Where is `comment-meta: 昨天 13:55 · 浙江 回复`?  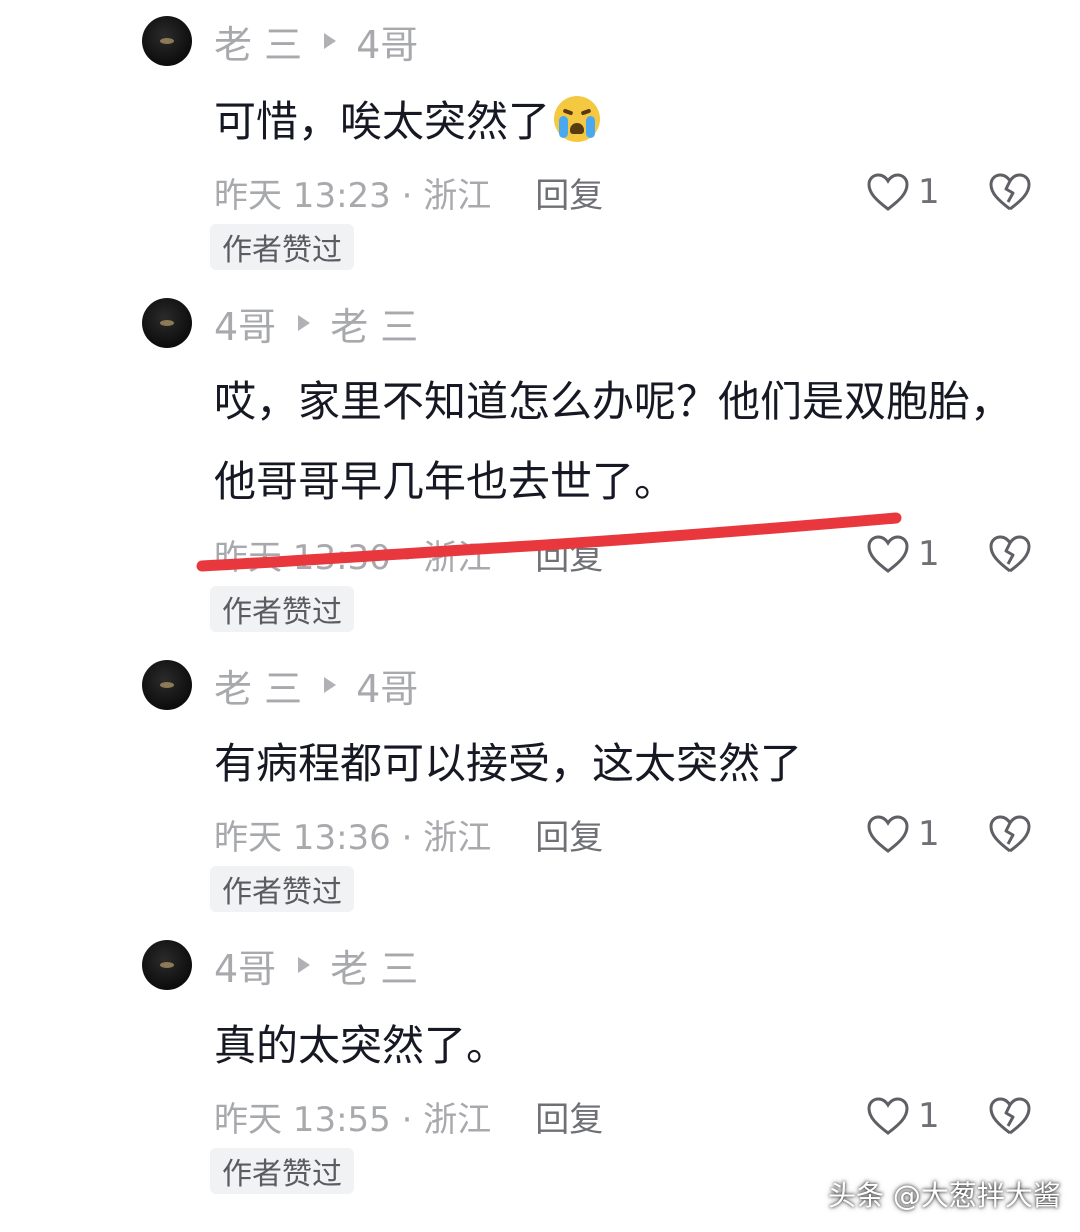
comment-meta: 昨天 13:55 · 浙江 回复 is located at coordinates (408, 1116).